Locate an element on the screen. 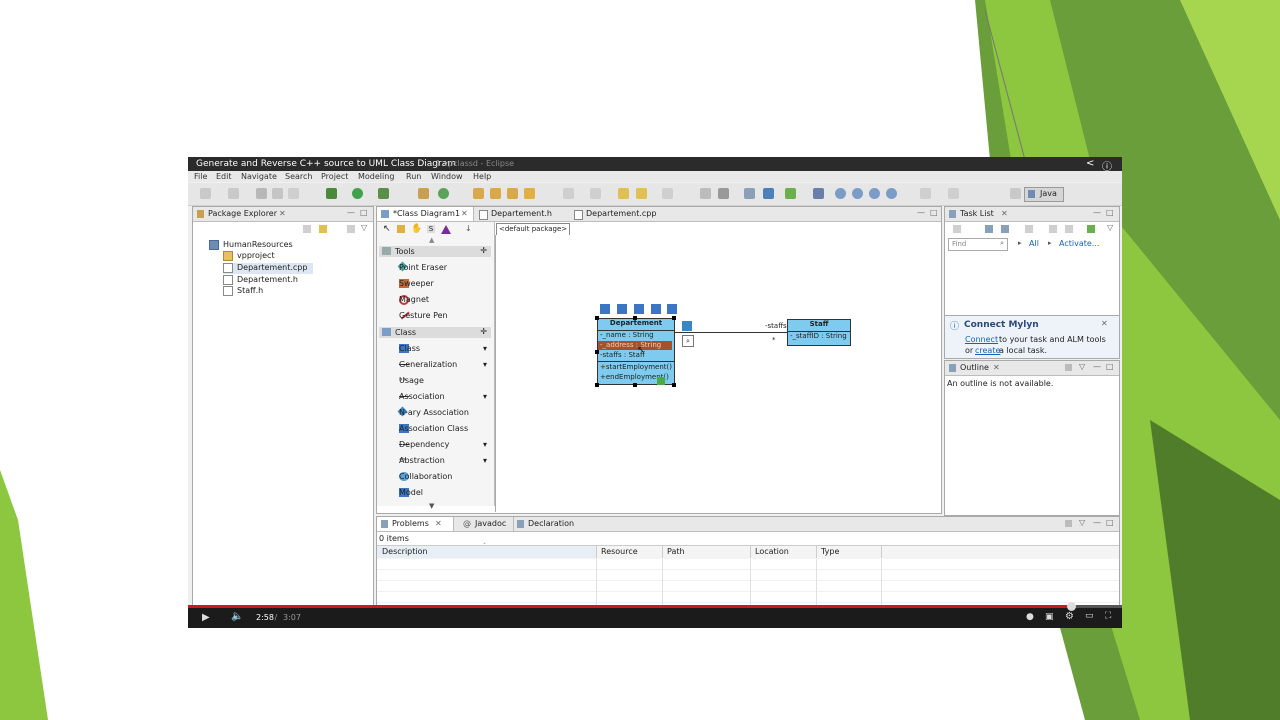 Image resolution: width=1280 pixels, height=720 pixels. align-icon is located at coordinates (925, 193).